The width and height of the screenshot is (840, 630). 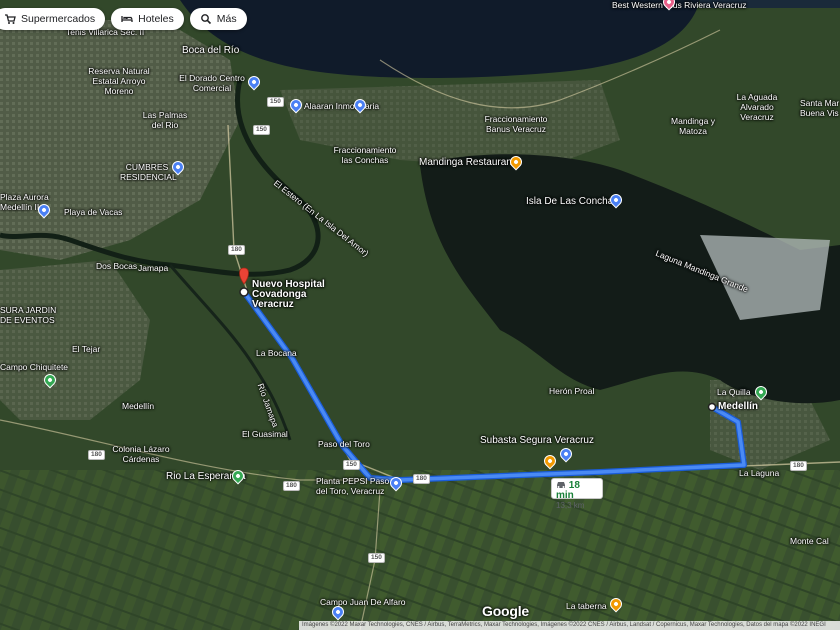 What do you see at coordinates (86, 349) in the screenshot?
I see `label-el-tejar: El Tejar` at bounding box center [86, 349].